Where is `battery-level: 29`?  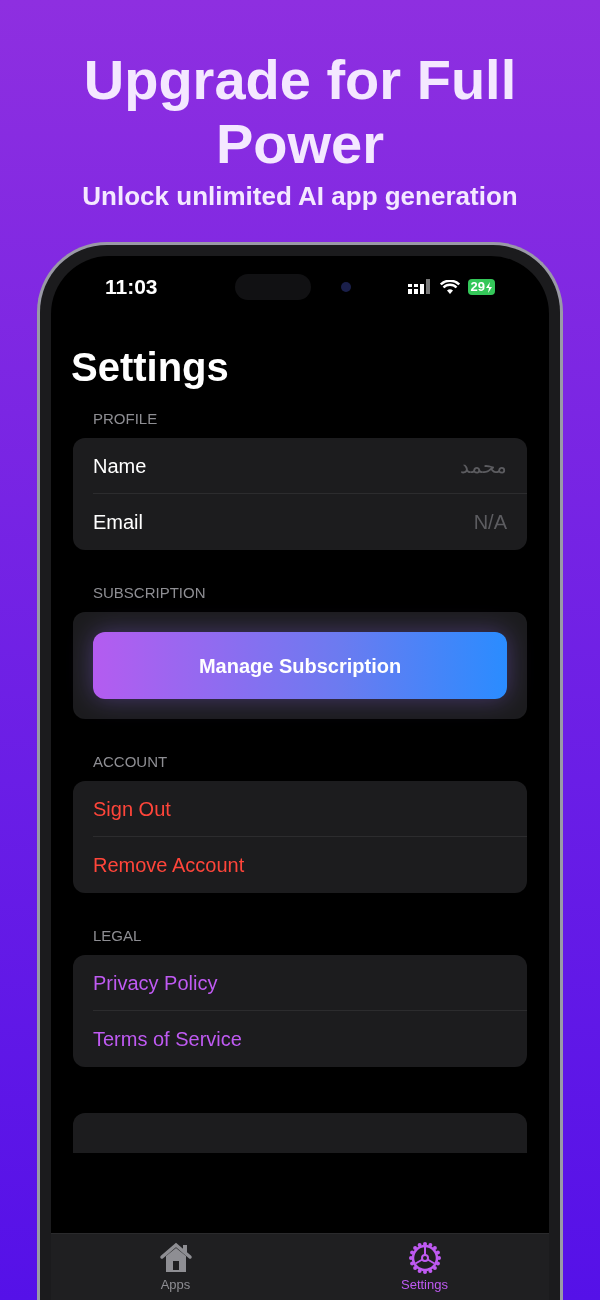 battery-level: 29 is located at coordinates (477, 287).